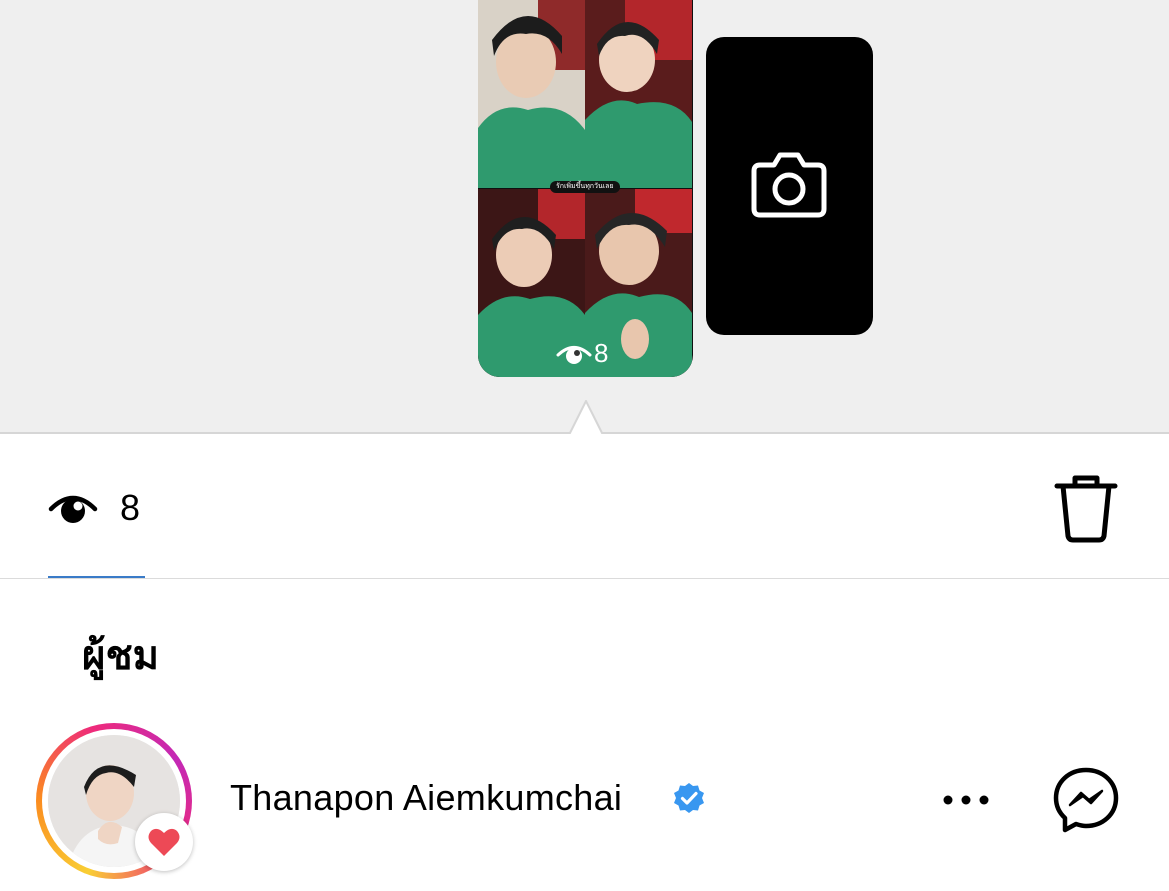 The image size is (1169, 891). What do you see at coordinates (426, 798) in the screenshot?
I see `viewer-name: Thanapon Aiemkumchai` at bounding box center [426, 798].